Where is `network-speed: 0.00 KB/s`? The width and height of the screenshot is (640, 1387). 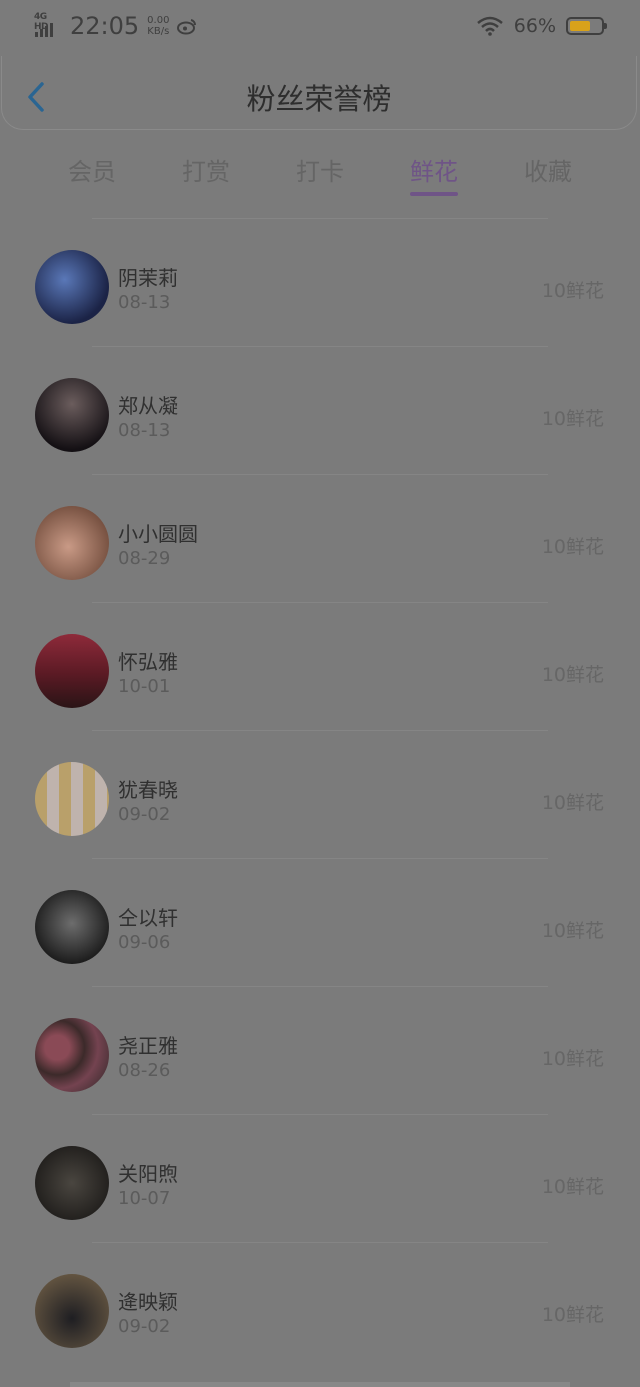 network-speed: 0.00 KB/s is located at coordinates (158, 26).